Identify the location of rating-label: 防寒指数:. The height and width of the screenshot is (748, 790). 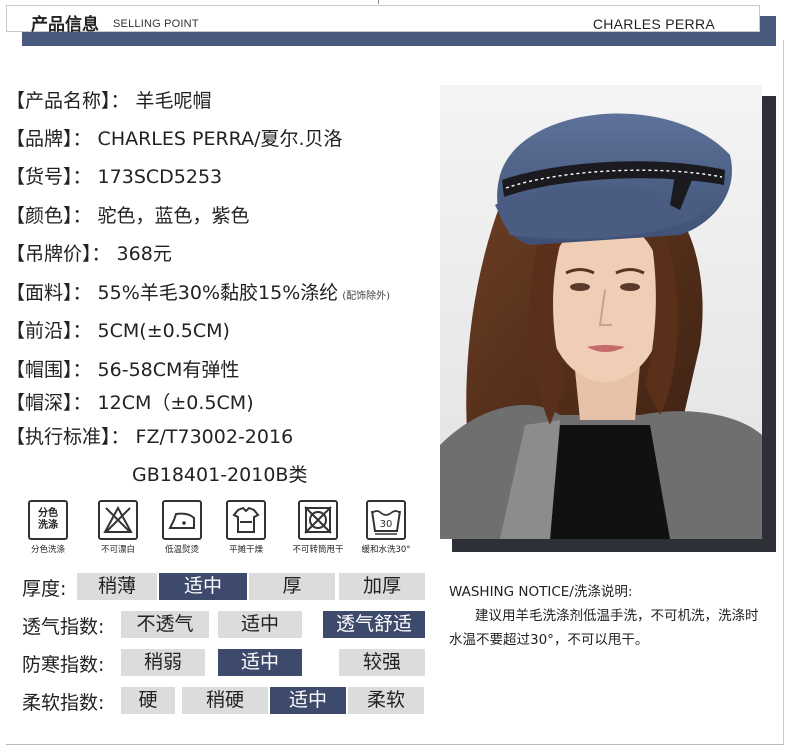
(63, 665).